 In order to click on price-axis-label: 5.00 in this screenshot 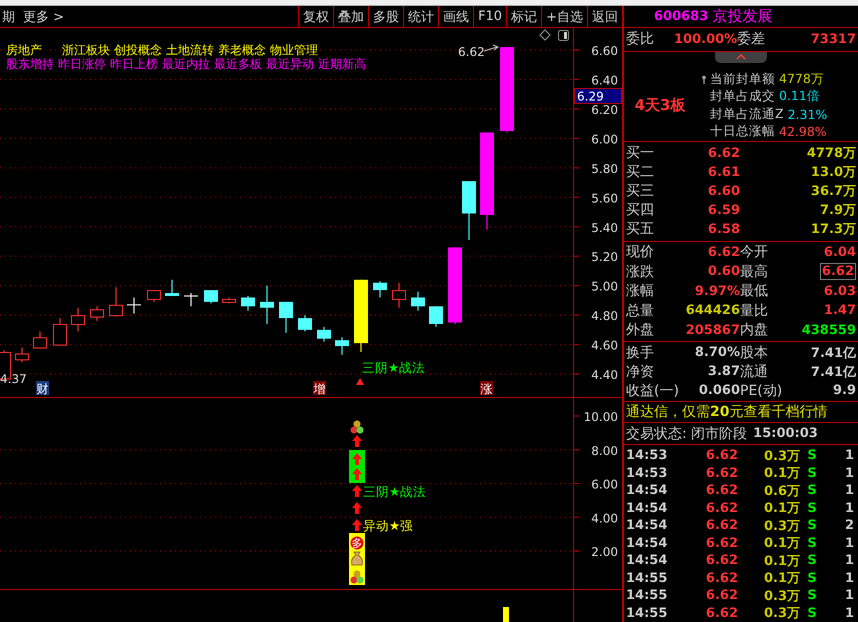, I will do `click(604, 287)`.